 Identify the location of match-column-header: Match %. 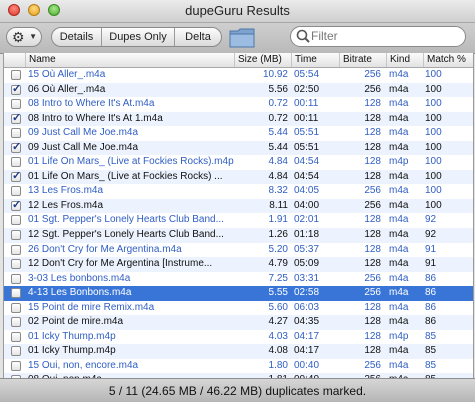
(448, 60).